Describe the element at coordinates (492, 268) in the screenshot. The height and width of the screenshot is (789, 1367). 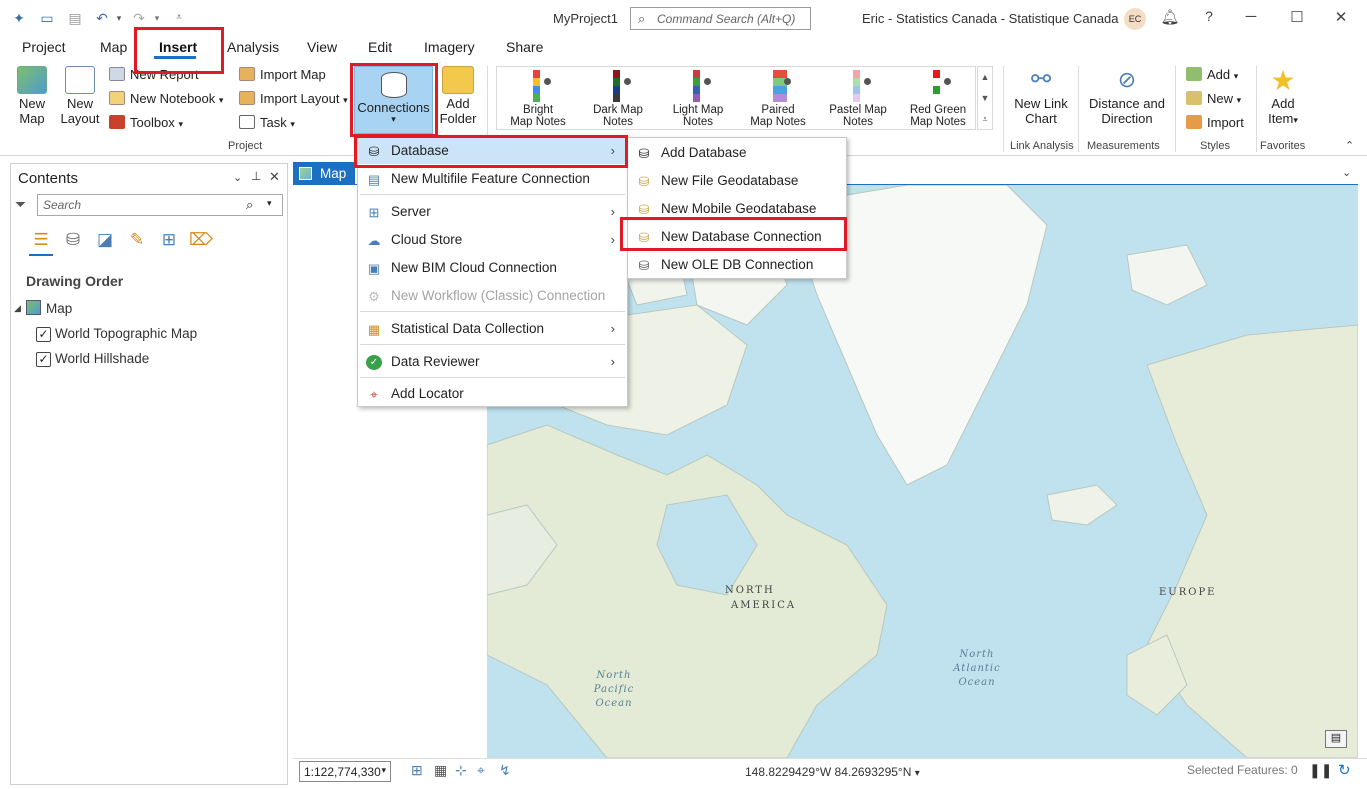
I see `menu-item-bim-cloud-connection: ▣ New BIM Cloud Connection` at that location.